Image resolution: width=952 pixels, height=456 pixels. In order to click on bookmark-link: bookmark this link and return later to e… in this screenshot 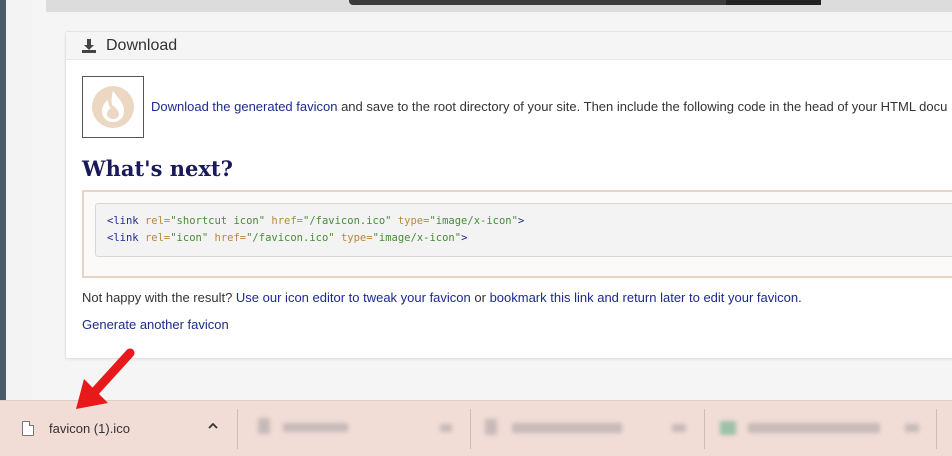, I will do `click(644, 297)`.